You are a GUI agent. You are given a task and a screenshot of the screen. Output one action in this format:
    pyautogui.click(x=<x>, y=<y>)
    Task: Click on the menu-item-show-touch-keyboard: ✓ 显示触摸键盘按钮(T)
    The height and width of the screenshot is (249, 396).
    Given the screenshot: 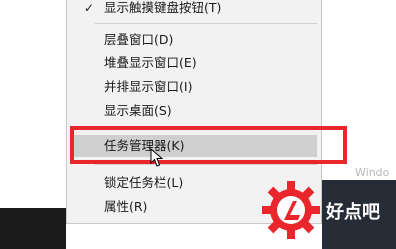 What is the action you would take?
    pyautogui.click(x=195, y=9)
    